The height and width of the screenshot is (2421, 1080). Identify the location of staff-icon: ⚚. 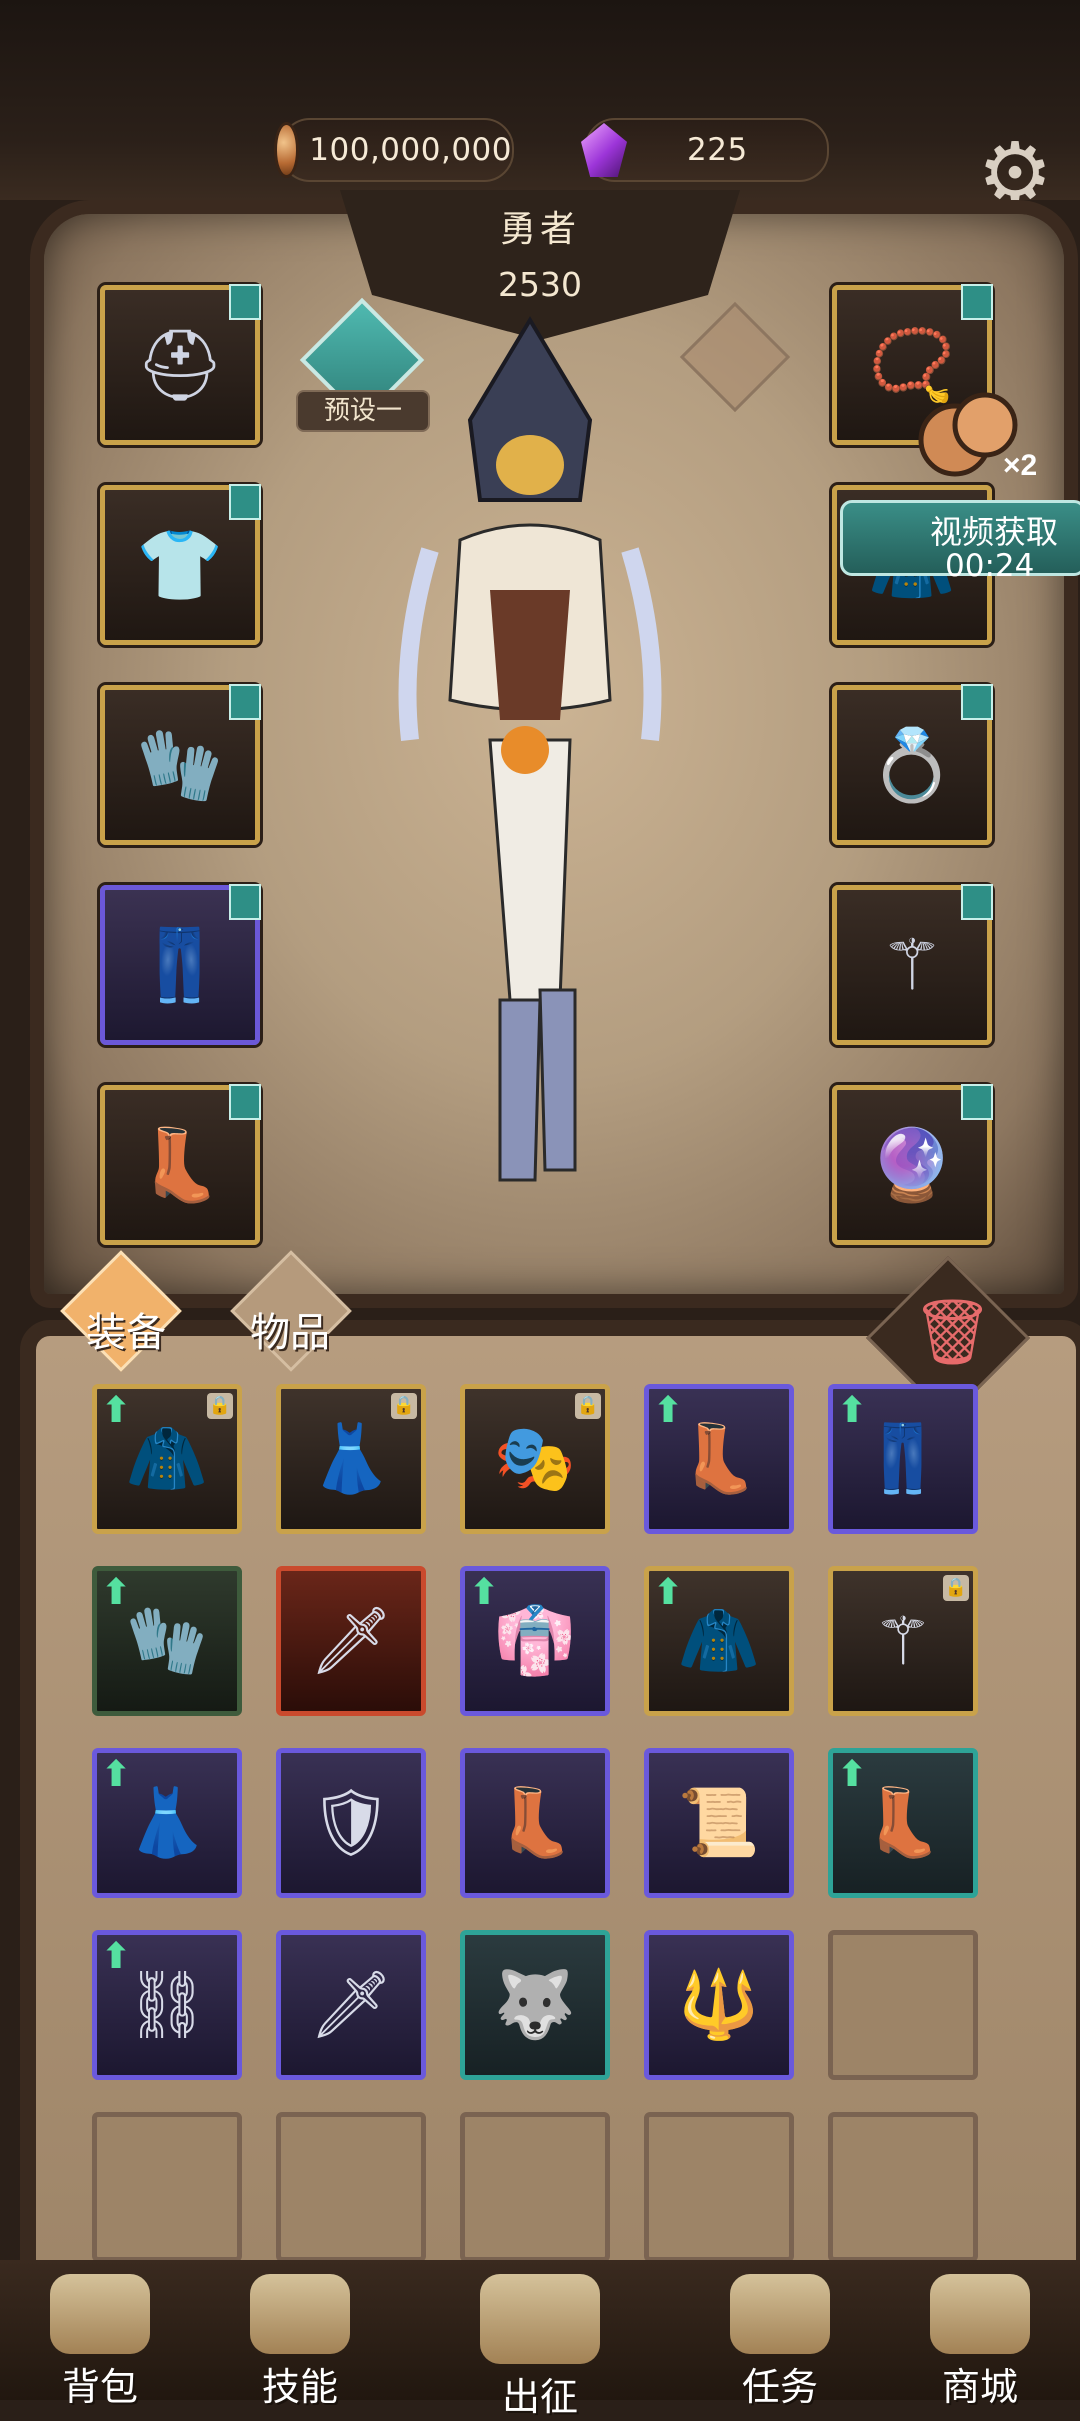
(912, 965).